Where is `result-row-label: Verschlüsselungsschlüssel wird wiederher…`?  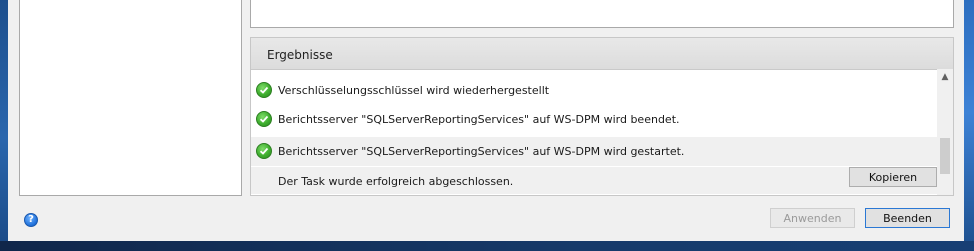
result-row-label: Verschlüsselungsschlüssel wird wiederher… is located at coordinates (414, 90).